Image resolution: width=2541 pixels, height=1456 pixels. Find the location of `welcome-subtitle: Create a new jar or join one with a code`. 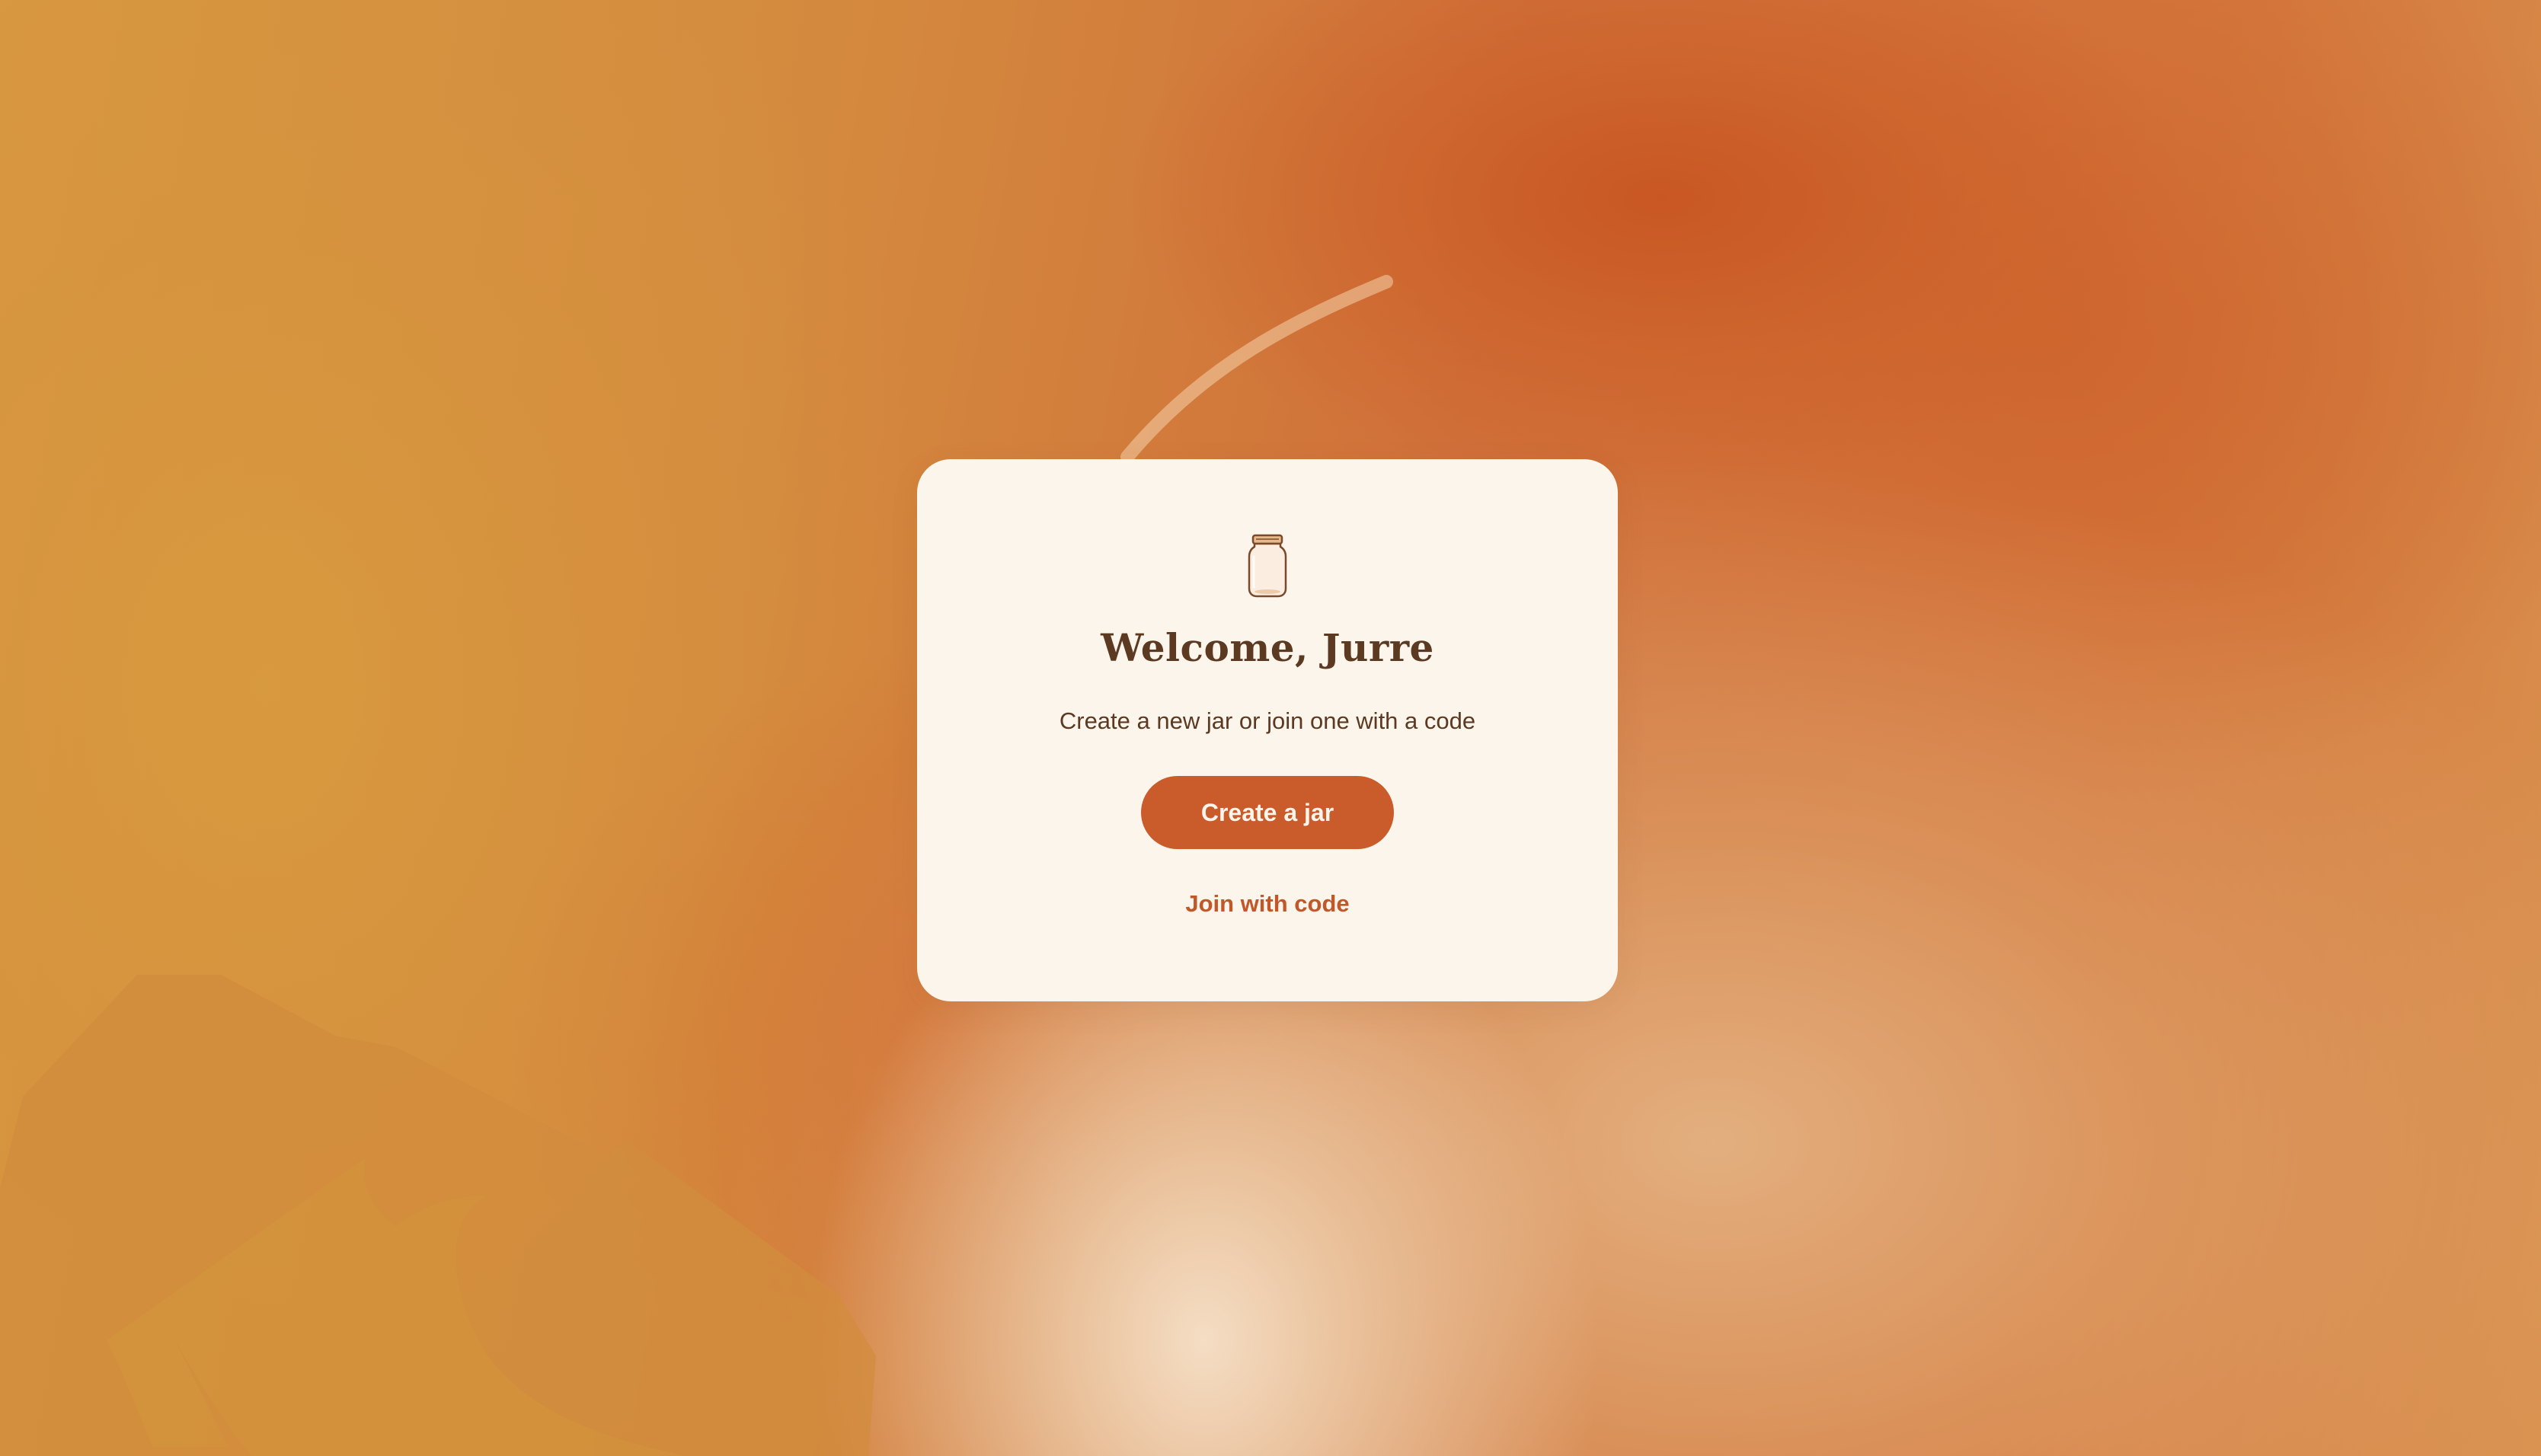

welcome-subtitle: Create a new jar or join one with a code is located at coordinates (1267, 720).